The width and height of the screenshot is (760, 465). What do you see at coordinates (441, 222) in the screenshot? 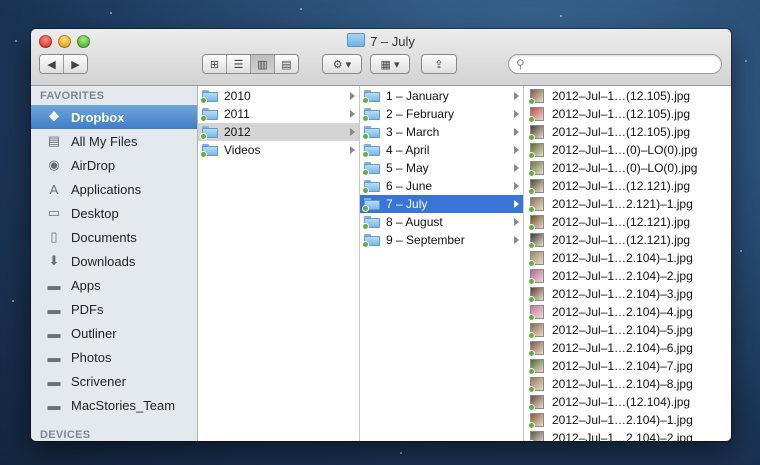
I see `month-folder-row: 8 – August` at bounding box center [441, 222].